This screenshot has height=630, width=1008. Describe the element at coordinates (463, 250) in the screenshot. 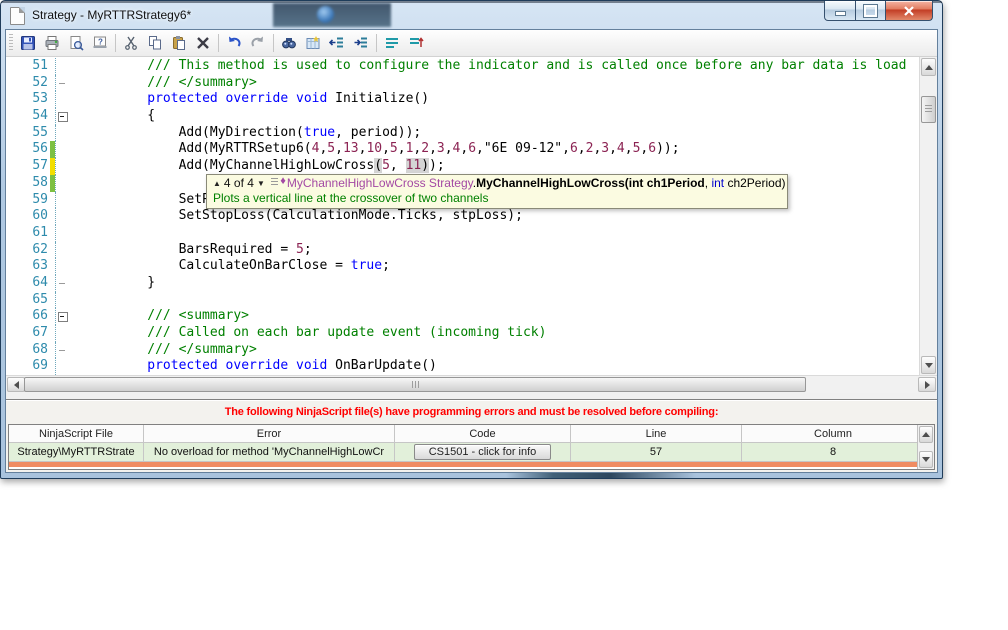

I see `code-line-62: 62 BarsRequired = 5;` at that location.